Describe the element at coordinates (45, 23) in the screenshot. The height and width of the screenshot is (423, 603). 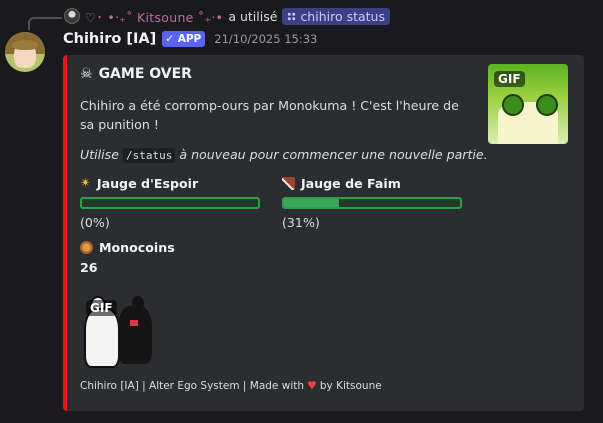
I see `reply-connector` at that location.